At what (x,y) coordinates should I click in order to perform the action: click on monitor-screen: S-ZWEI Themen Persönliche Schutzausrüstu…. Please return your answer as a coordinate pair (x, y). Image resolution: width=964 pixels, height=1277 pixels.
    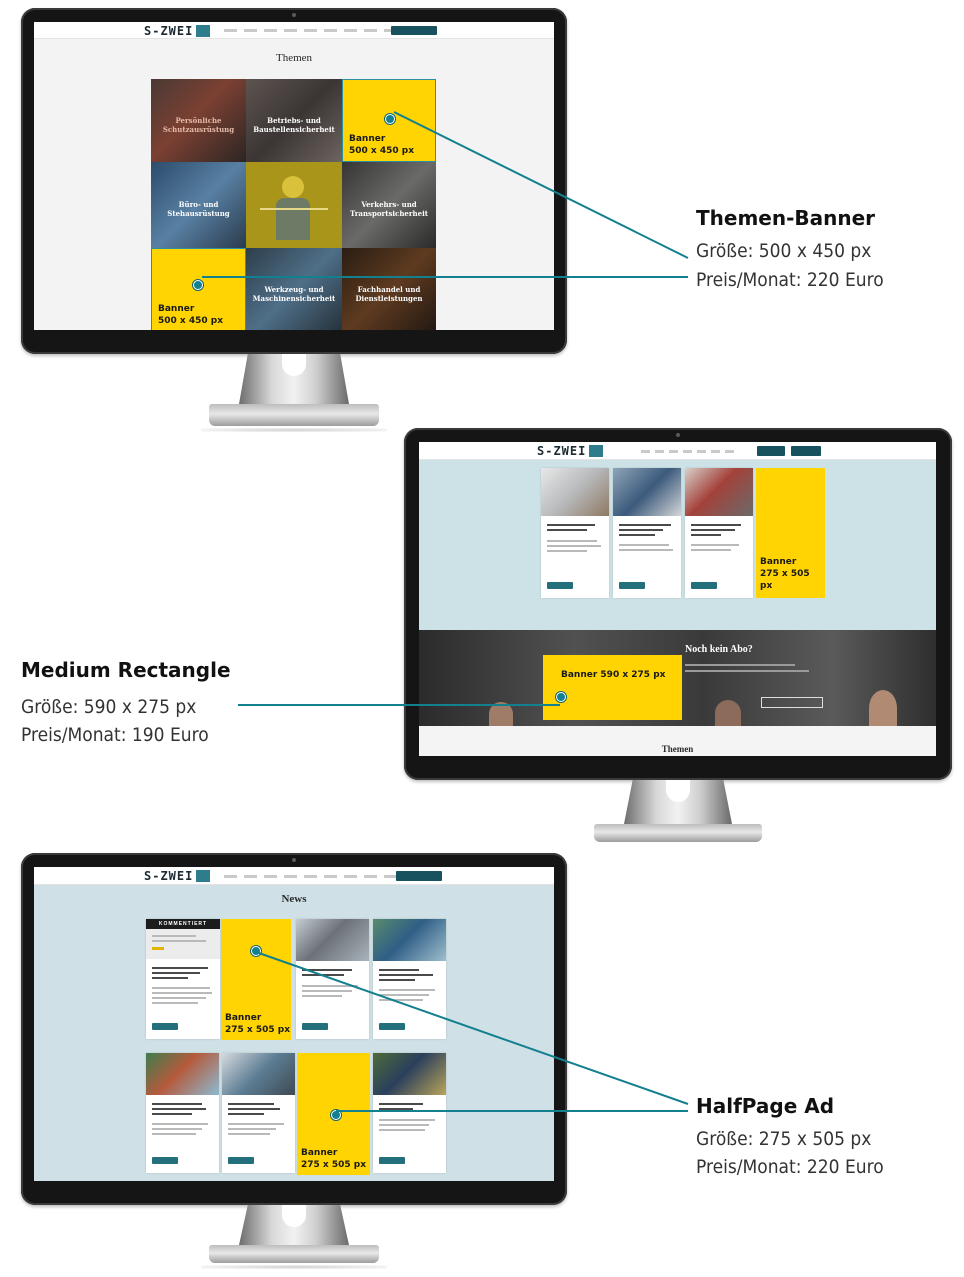
    Looking at the image, I should click on (294, 176).